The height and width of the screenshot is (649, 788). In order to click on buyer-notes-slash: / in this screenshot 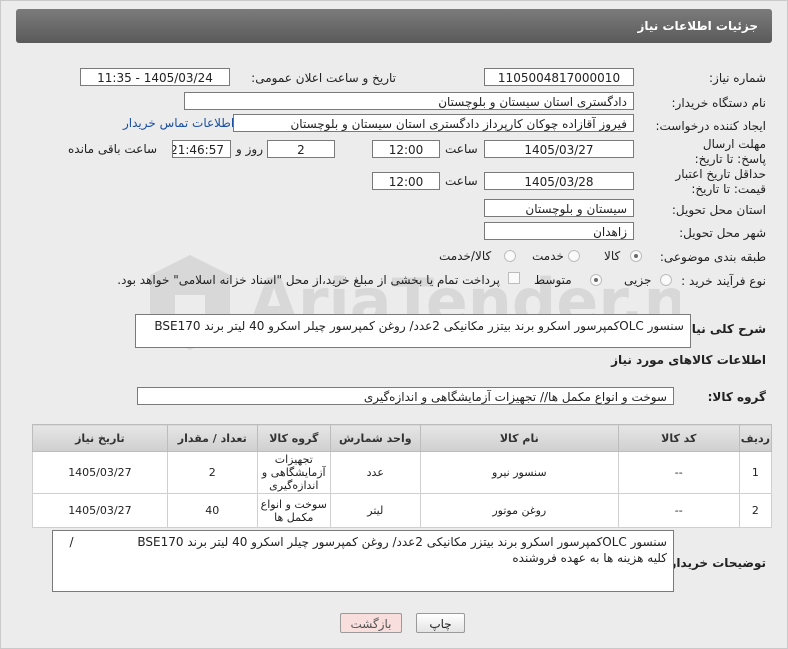, I will do `click(71, 542)`.